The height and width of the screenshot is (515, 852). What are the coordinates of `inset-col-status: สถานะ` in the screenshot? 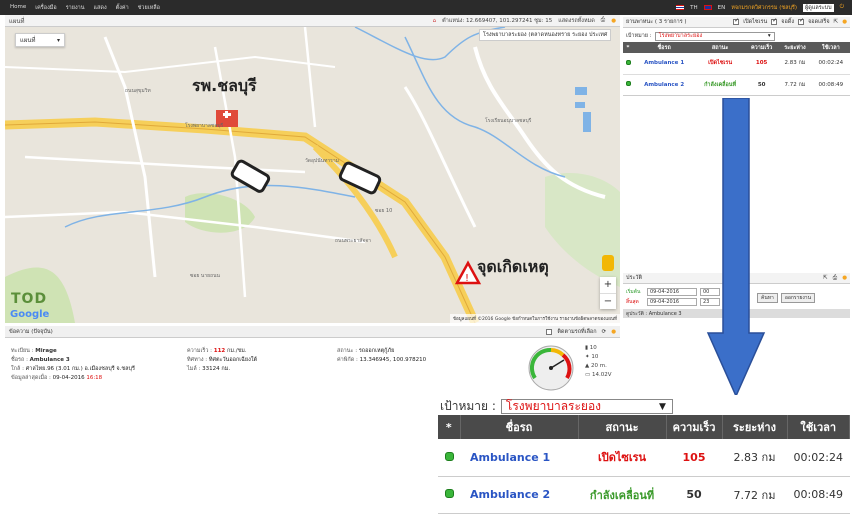 It's located at (622, 427).